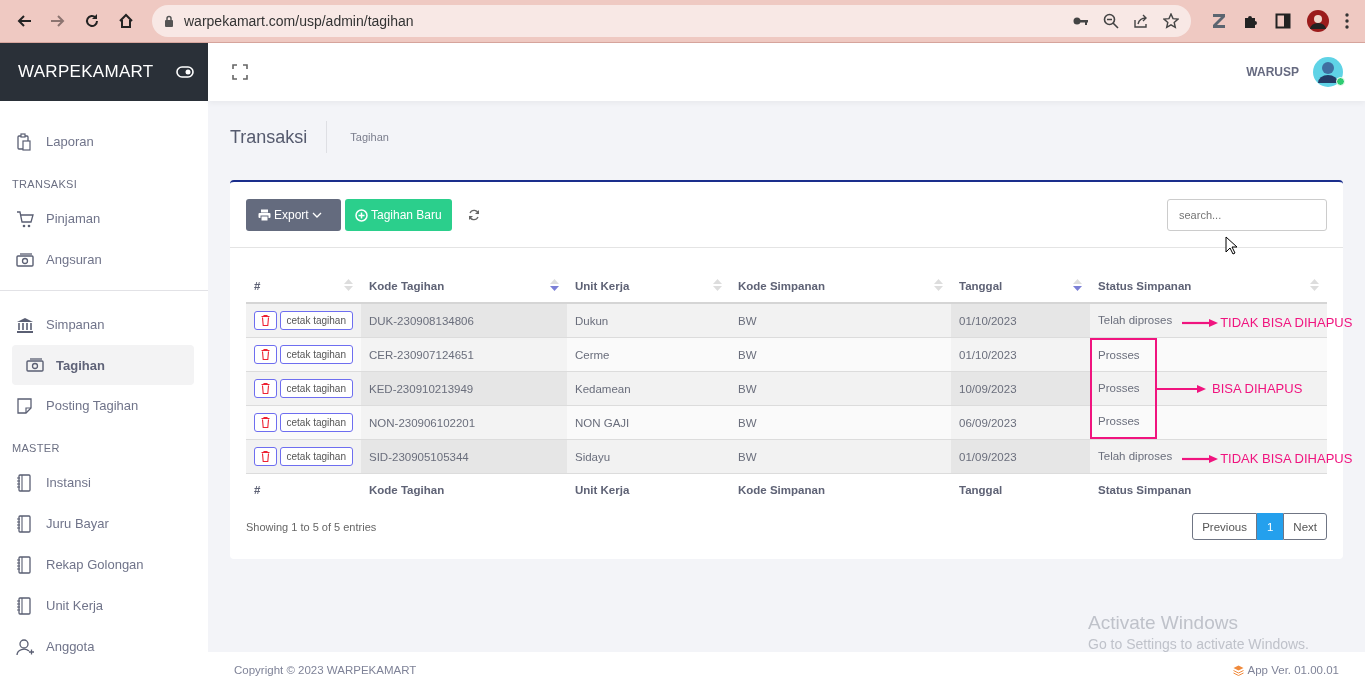  Describe the element at coordinates (1251, 21) in the screenshot. I see `puzzle-icon` at that location.